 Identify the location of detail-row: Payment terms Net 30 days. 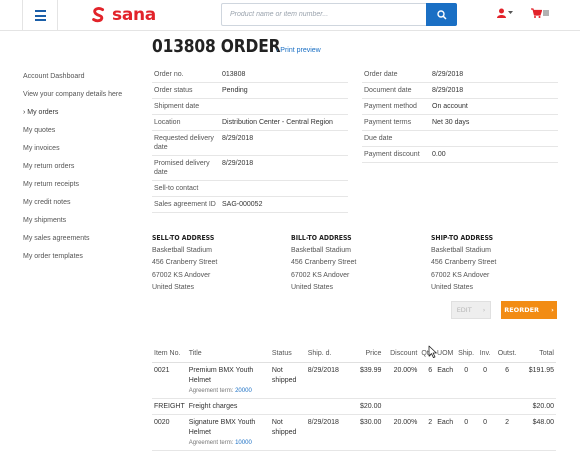
(460, 123).